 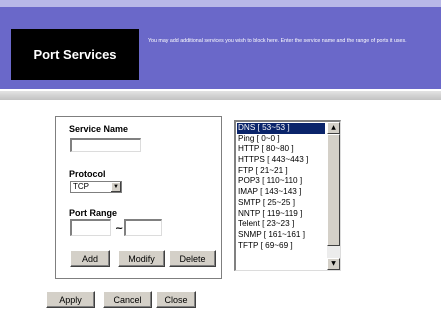 I want to click on list-item: TFTP [ 69~69 ], so click(x=281, y=246).